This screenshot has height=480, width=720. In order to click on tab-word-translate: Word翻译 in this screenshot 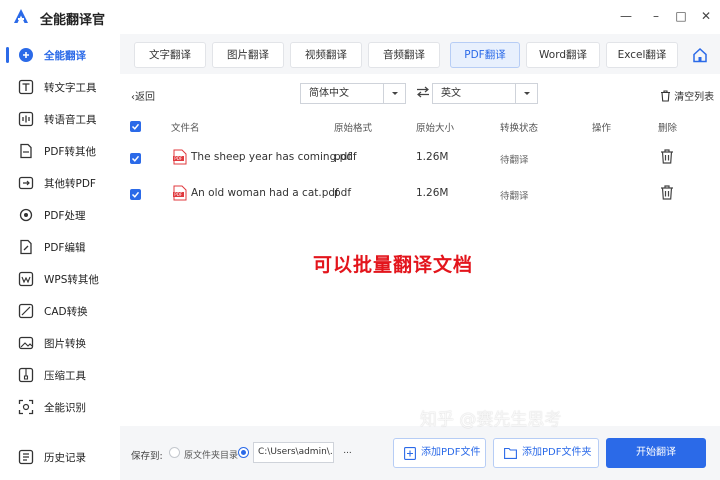, I will do `click(563, 55)`.